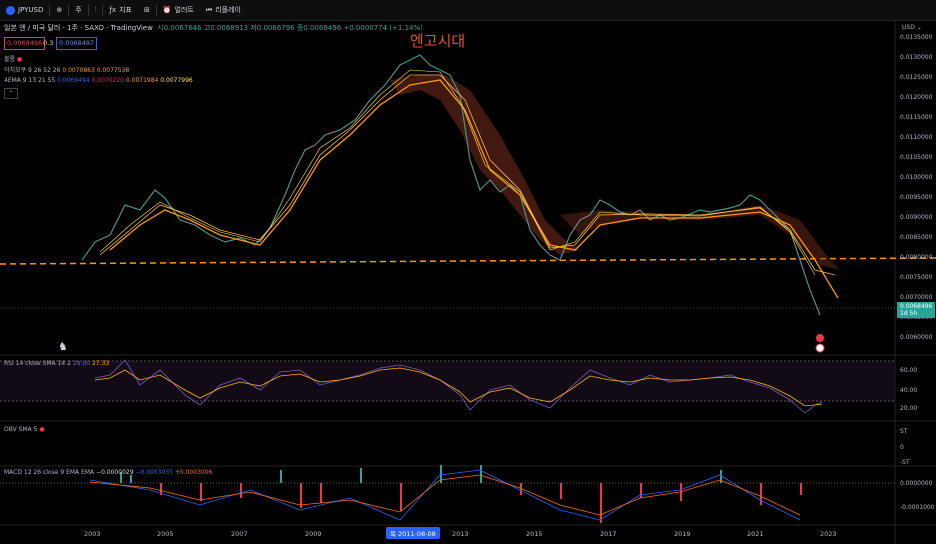 This screenshot has height=544, width=936. I want to click on macd-line, so click(445, 495).